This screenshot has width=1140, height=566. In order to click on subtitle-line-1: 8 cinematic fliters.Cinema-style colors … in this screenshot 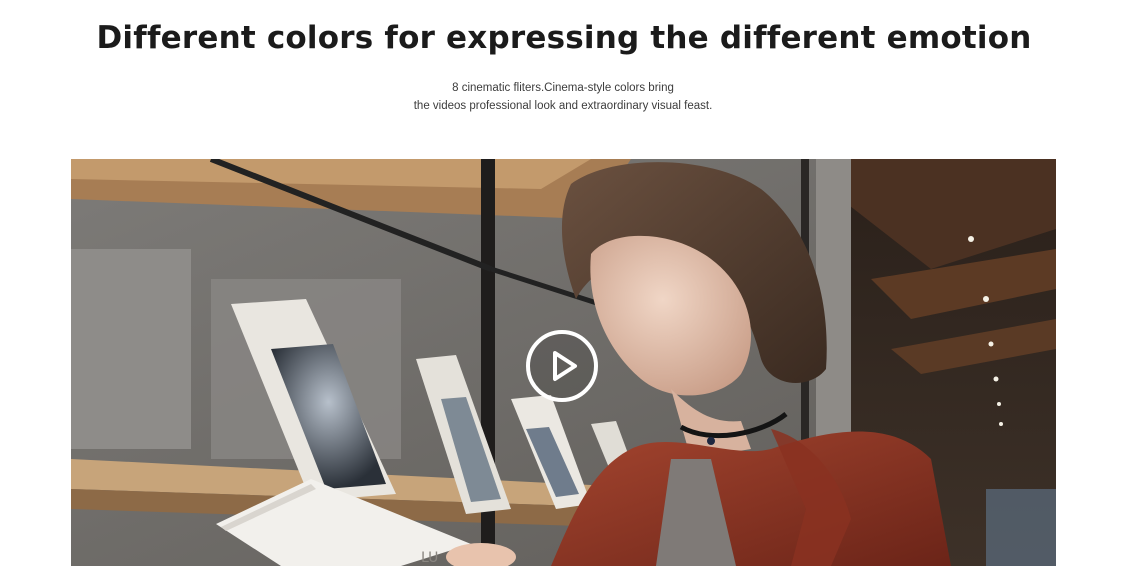, I will do `click(563, 88)`.